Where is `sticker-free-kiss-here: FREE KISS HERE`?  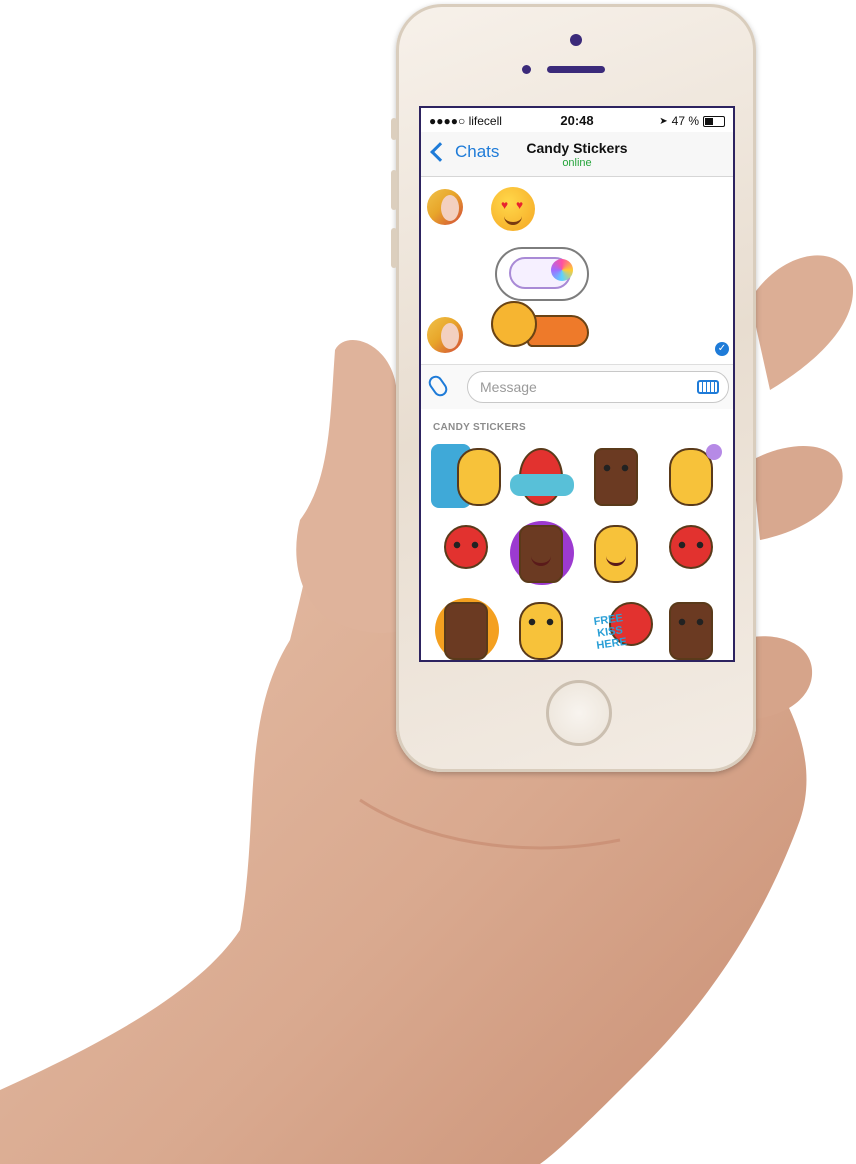
sticker-free-kiss-here: FREE KISS HERE is located at coordinates (616, 627).